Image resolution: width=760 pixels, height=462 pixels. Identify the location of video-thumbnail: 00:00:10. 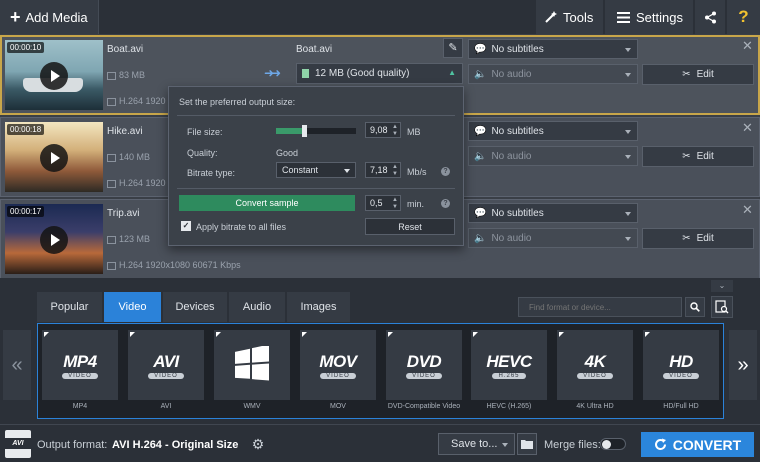
(54, 75).